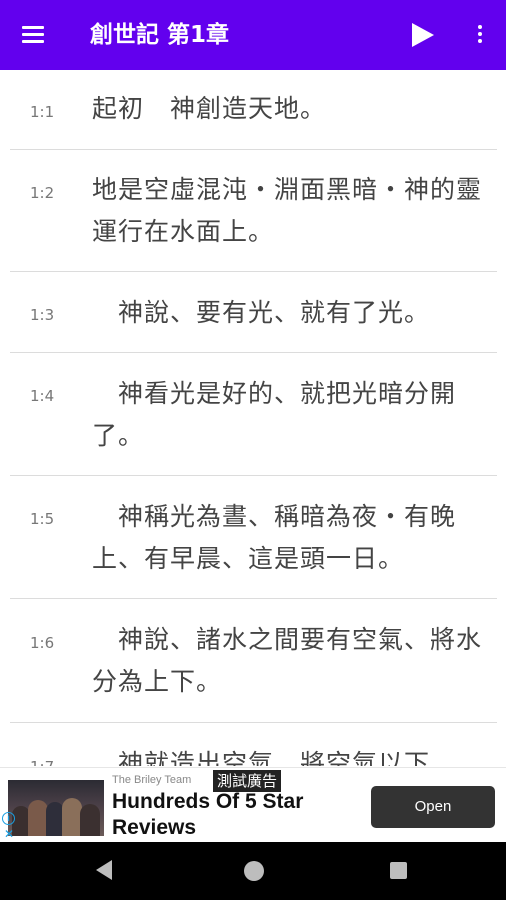  I want to click on ad-headline: Hundreds Of 5 Star Reviews, so click(227, 815).